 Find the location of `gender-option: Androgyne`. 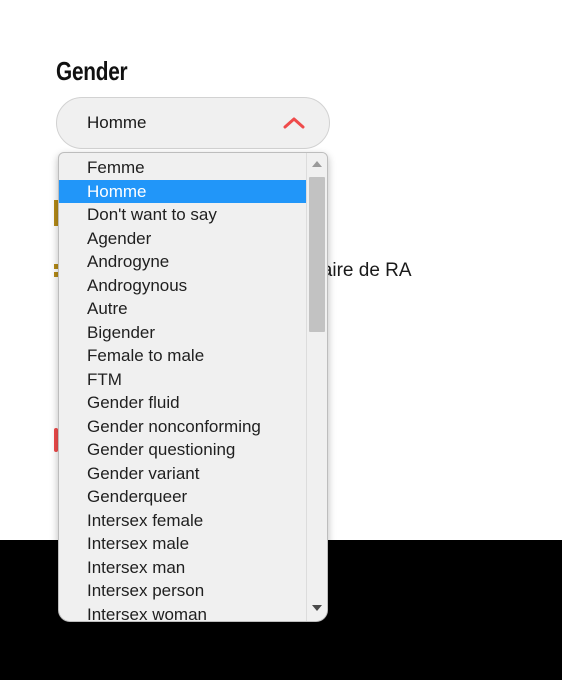

gender-option: Androgyne is located at coordinates (182, 262).